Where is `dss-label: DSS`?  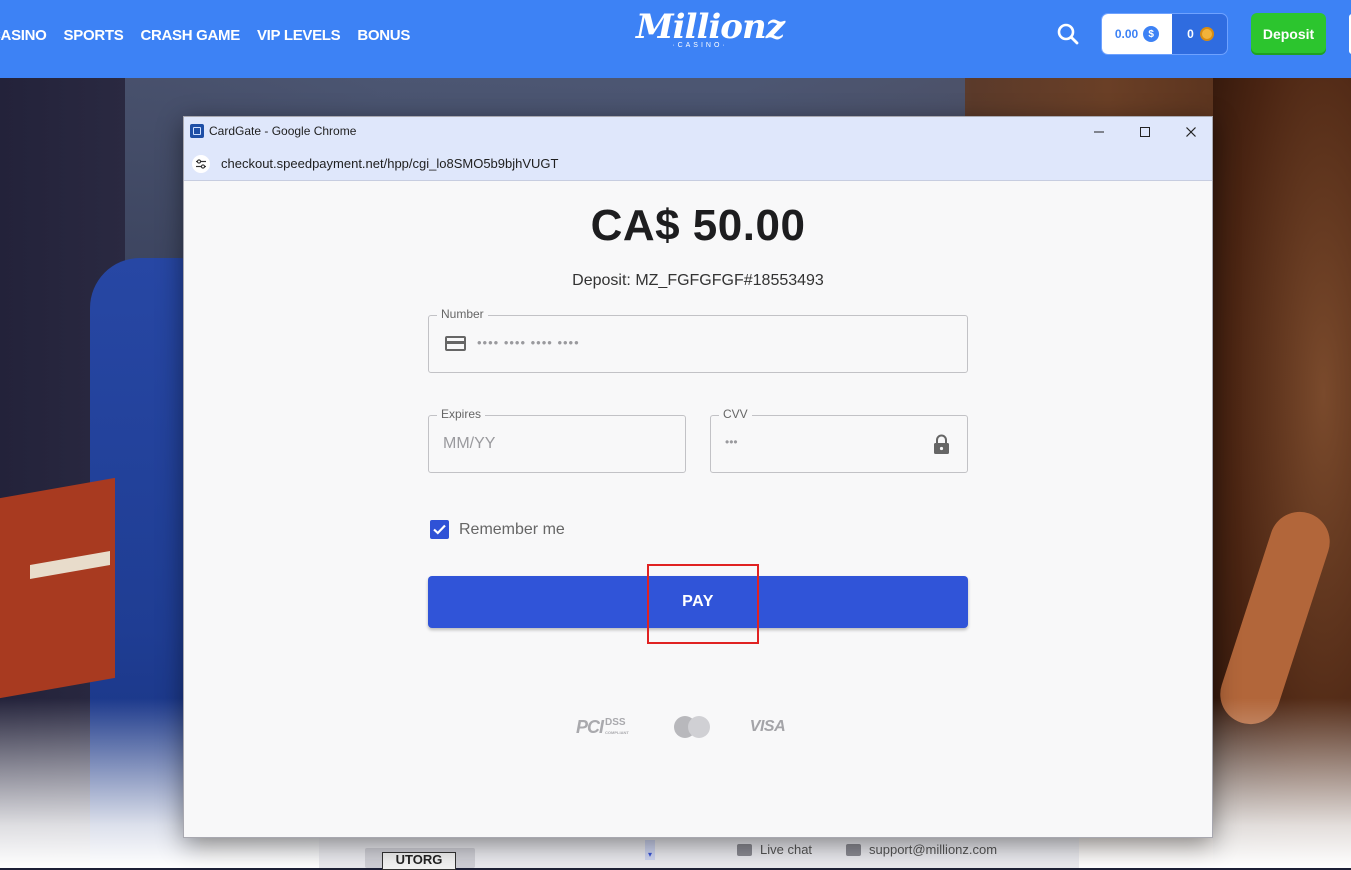
dss-label: DSS is located at coordinates (615, 722).